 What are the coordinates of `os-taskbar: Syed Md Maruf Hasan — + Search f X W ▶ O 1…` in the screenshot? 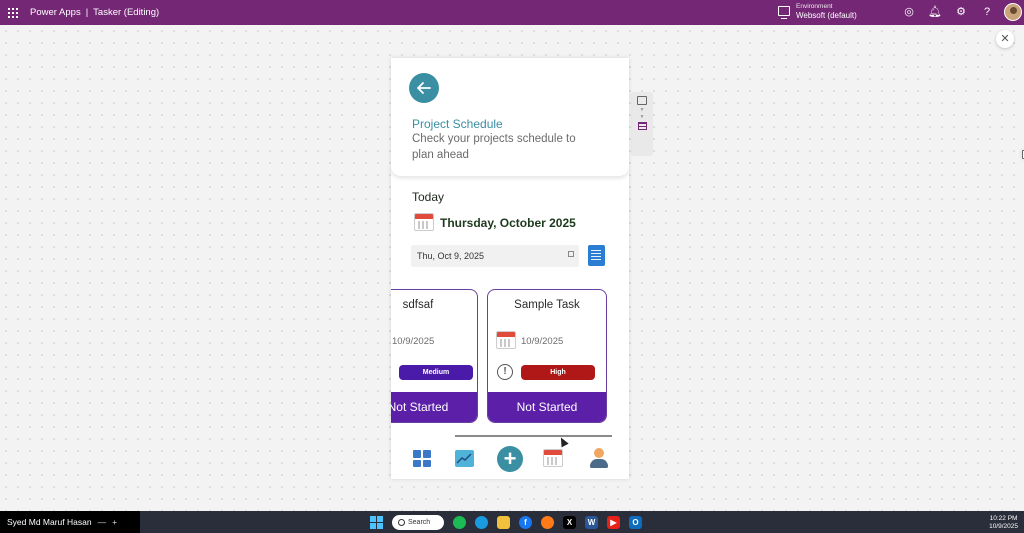 It's located at (512, 522).